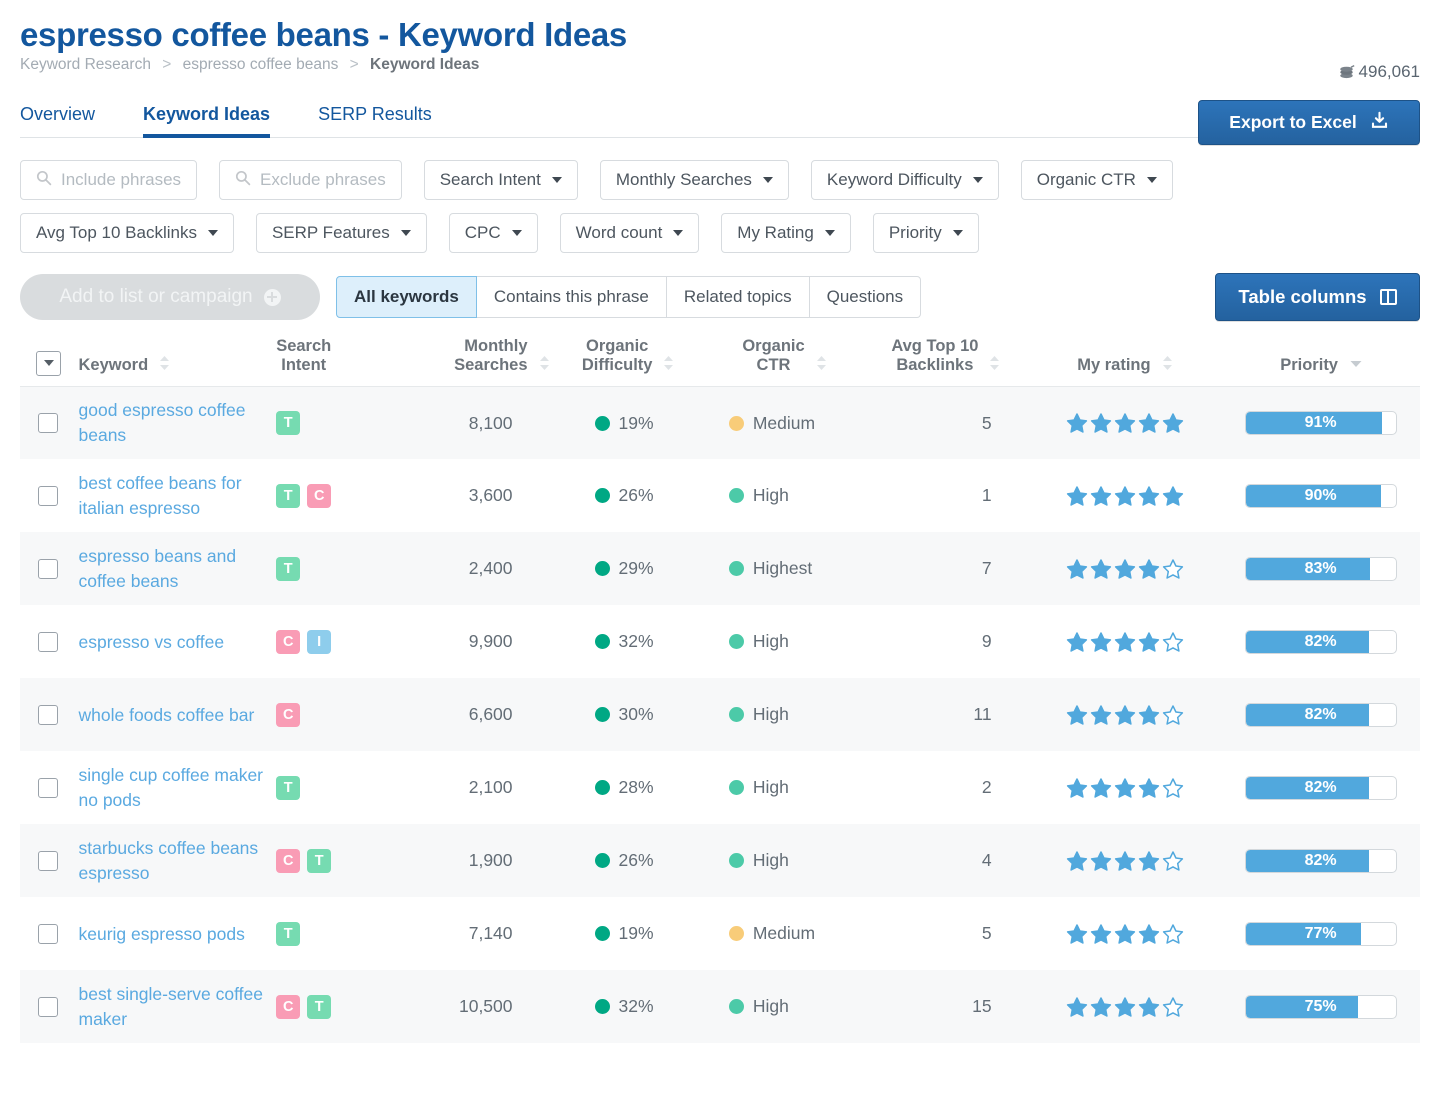  I want to click on select-all-checkbox, so click(48, 363).